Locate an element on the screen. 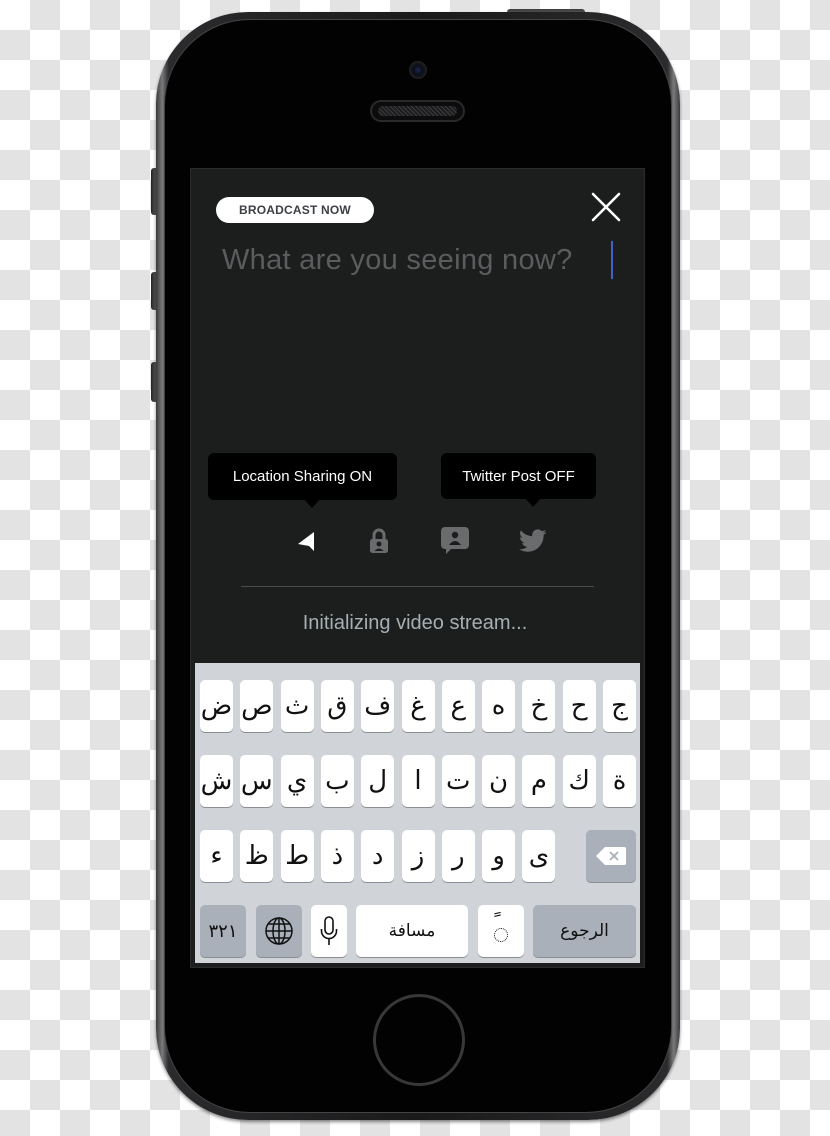 The height and width of the screenshot is (1136, 830). front-camera is located at coordinates (418, 70).